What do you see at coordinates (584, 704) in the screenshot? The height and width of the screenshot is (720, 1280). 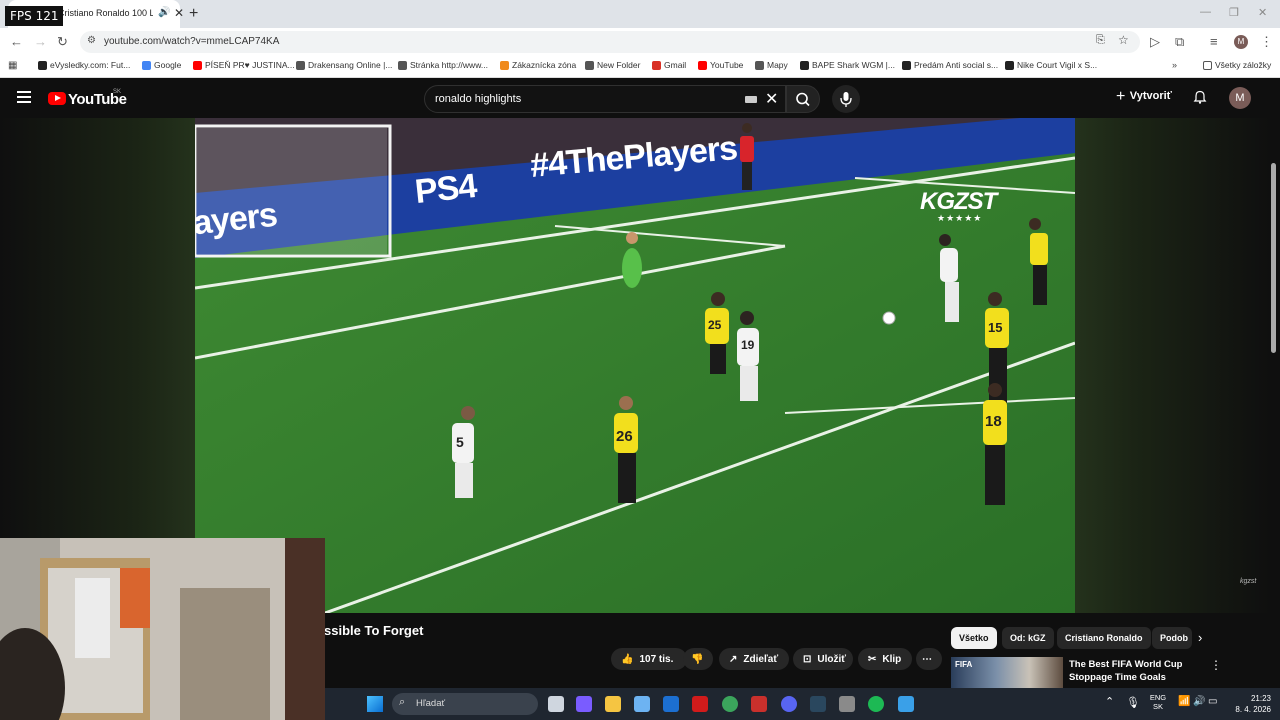 I see `copilot-icon` at bounding box center [584, 704].